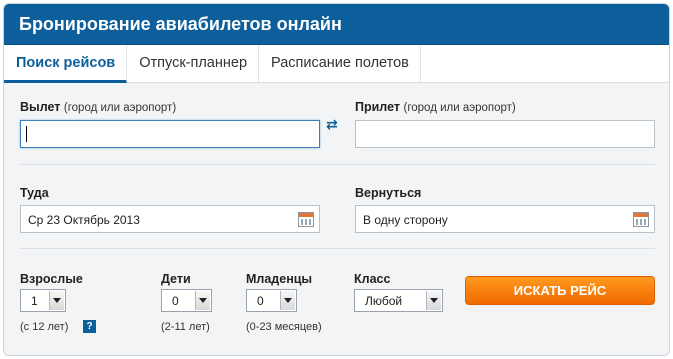 The height and width of the screenshot is (359, 673). What do you see at coordinates (170, 134) in the screenshot?
I see `from-input` at bounding box center [170, 134].